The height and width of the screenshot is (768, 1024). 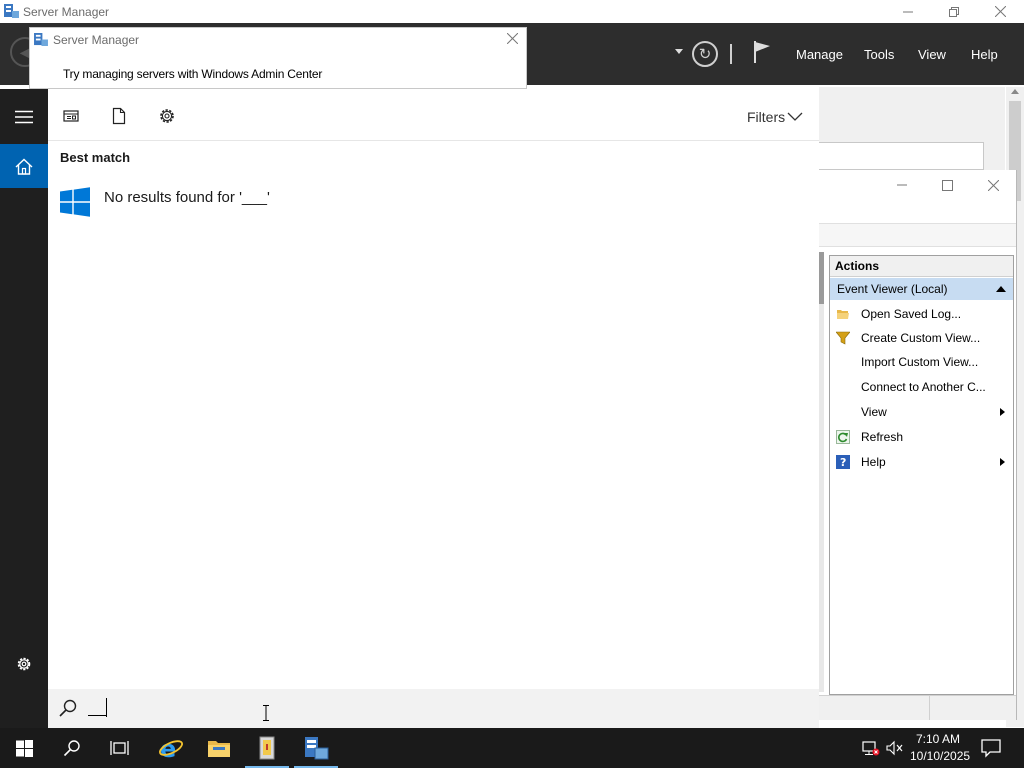 I want to click on refresh-icon, so click(x=843, y=437).